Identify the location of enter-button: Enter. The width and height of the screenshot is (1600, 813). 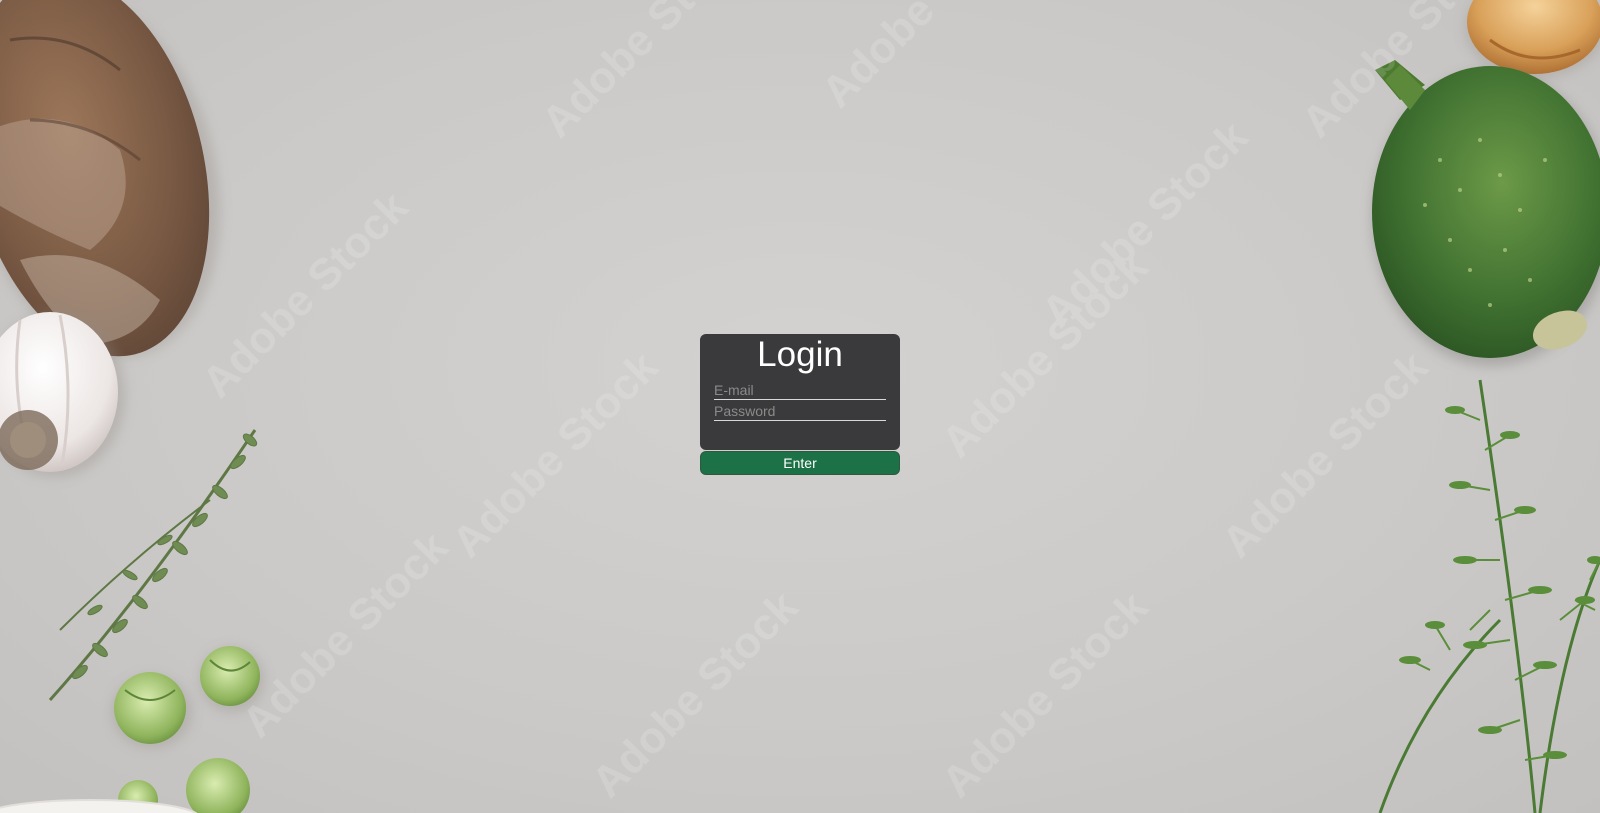
(800, 463).